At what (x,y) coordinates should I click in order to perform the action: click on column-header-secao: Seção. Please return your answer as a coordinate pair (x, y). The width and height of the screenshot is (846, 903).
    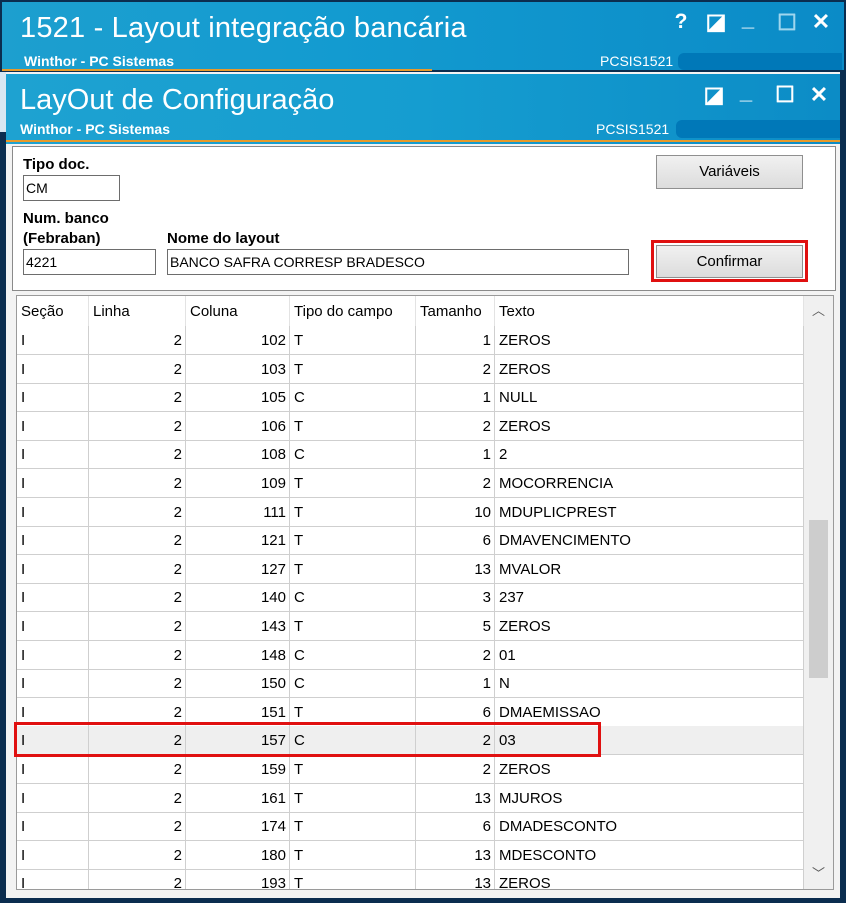
    Looking at the image, I should click on (53, 311).